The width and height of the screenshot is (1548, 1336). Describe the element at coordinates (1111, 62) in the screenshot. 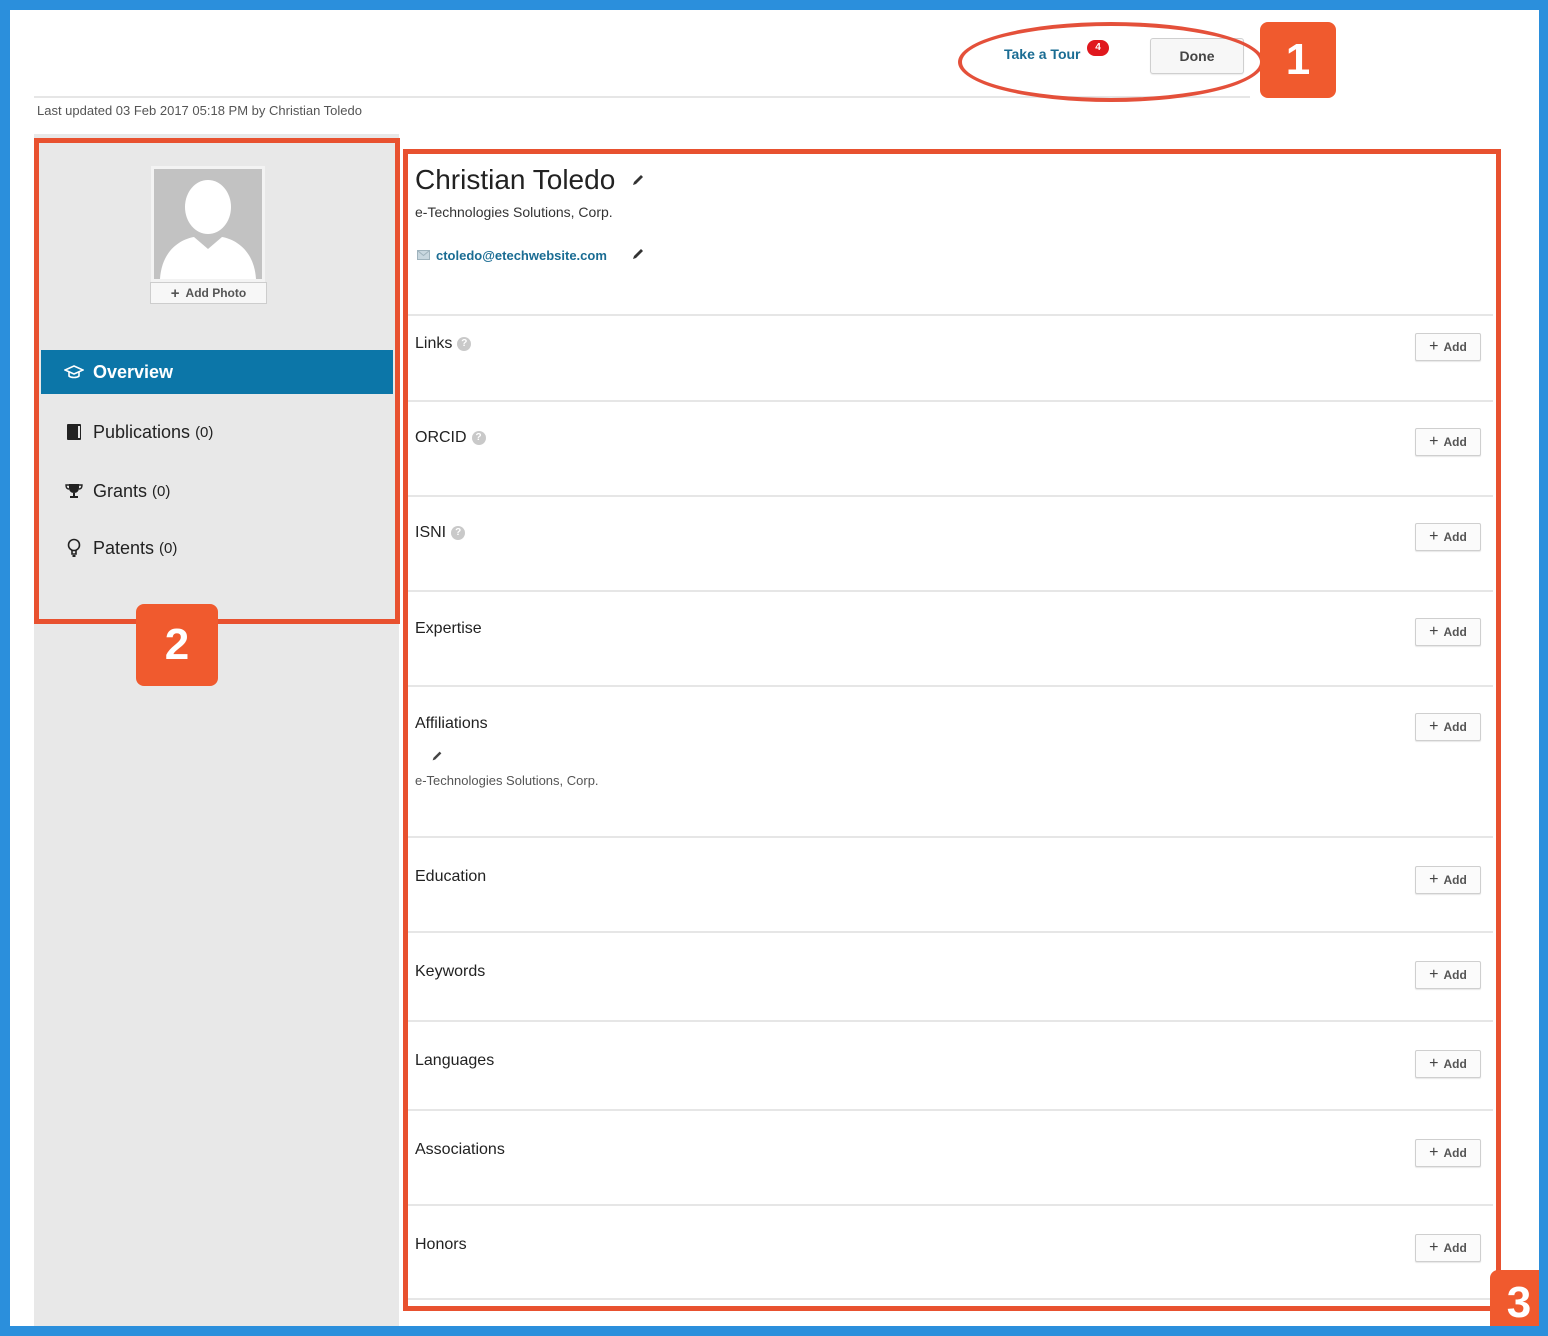

I see `annotation-ellipse` at that location.